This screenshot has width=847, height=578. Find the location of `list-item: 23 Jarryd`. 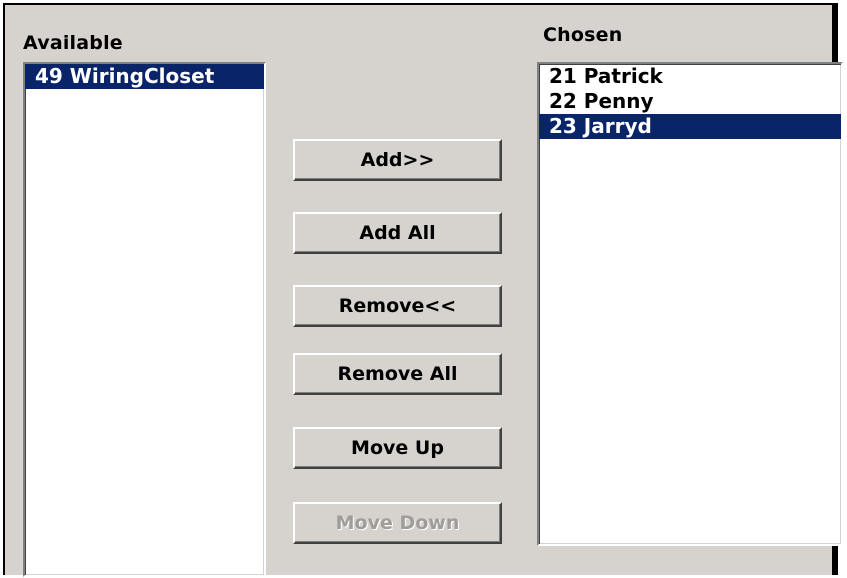

list-item: 23 Jarryd is located at coordinates (690, 126).